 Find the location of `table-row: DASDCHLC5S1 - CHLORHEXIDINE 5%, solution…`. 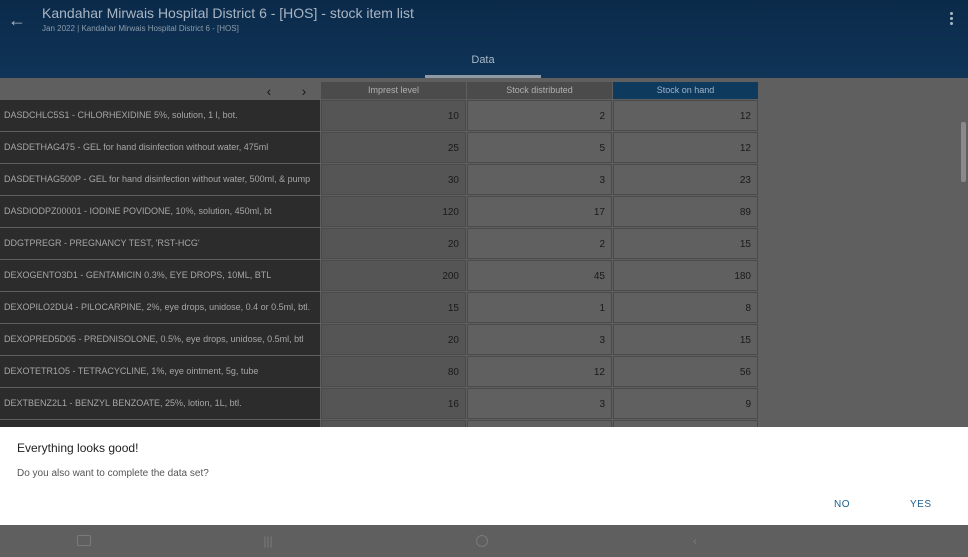

table-row: DASDCHLC5S1 - CHLORHEXIDINE 5%, solution… is located at coordinates (380, 116).